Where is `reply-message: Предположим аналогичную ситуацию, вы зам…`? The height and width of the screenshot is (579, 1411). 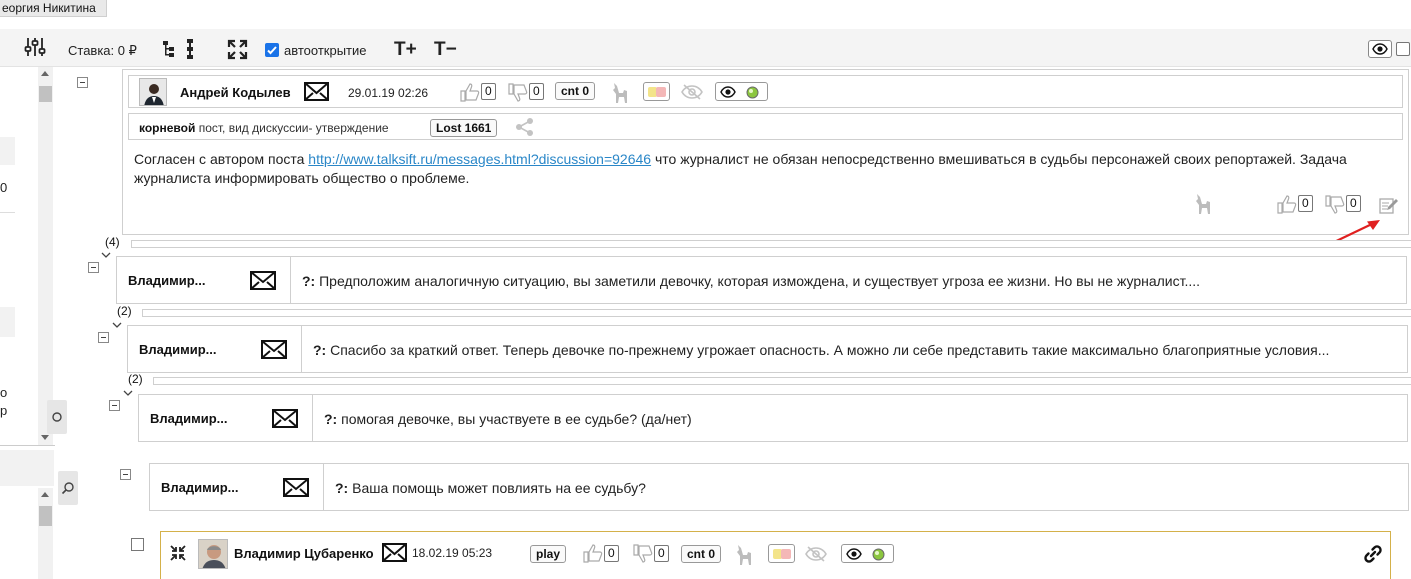
reply-message: Предположим аналогичную ситуацию, вы зам… is located at coordinates (758, 281).